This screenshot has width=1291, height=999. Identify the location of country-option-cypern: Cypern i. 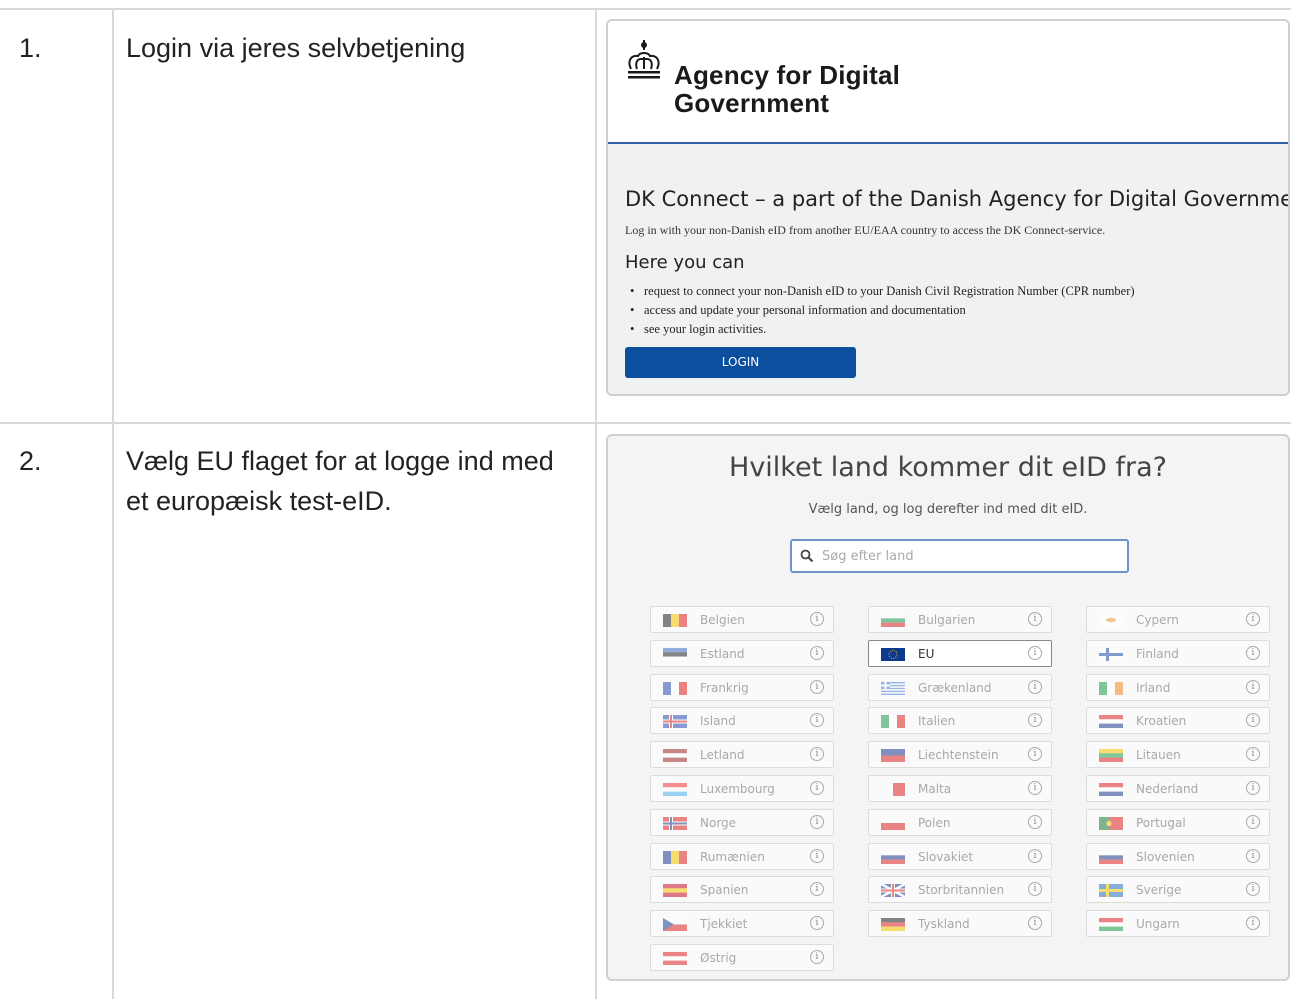
(1178, 619).